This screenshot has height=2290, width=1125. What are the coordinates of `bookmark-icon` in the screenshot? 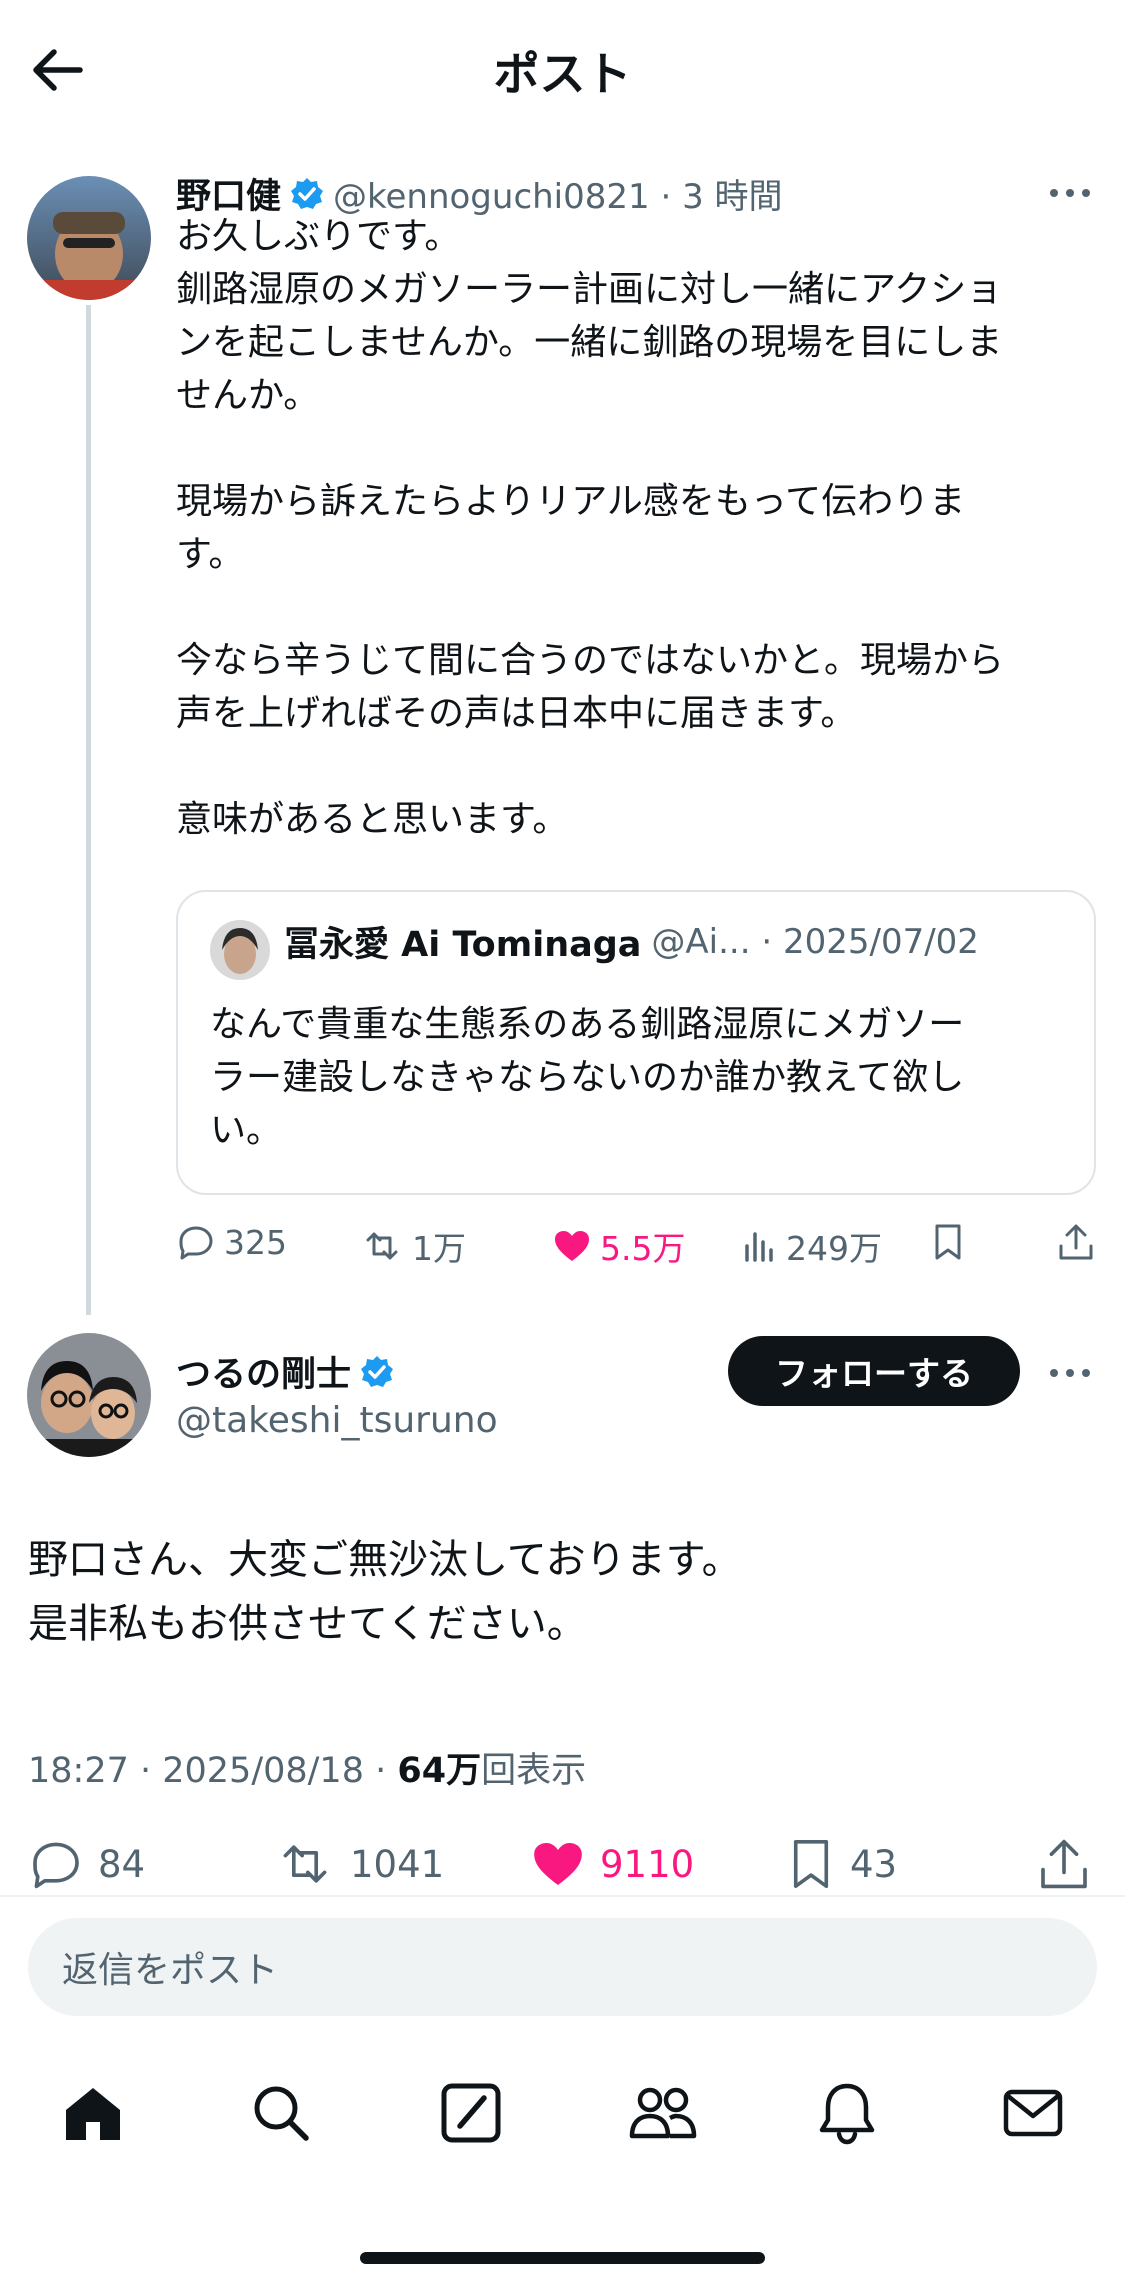 It's located at (811, 1864).